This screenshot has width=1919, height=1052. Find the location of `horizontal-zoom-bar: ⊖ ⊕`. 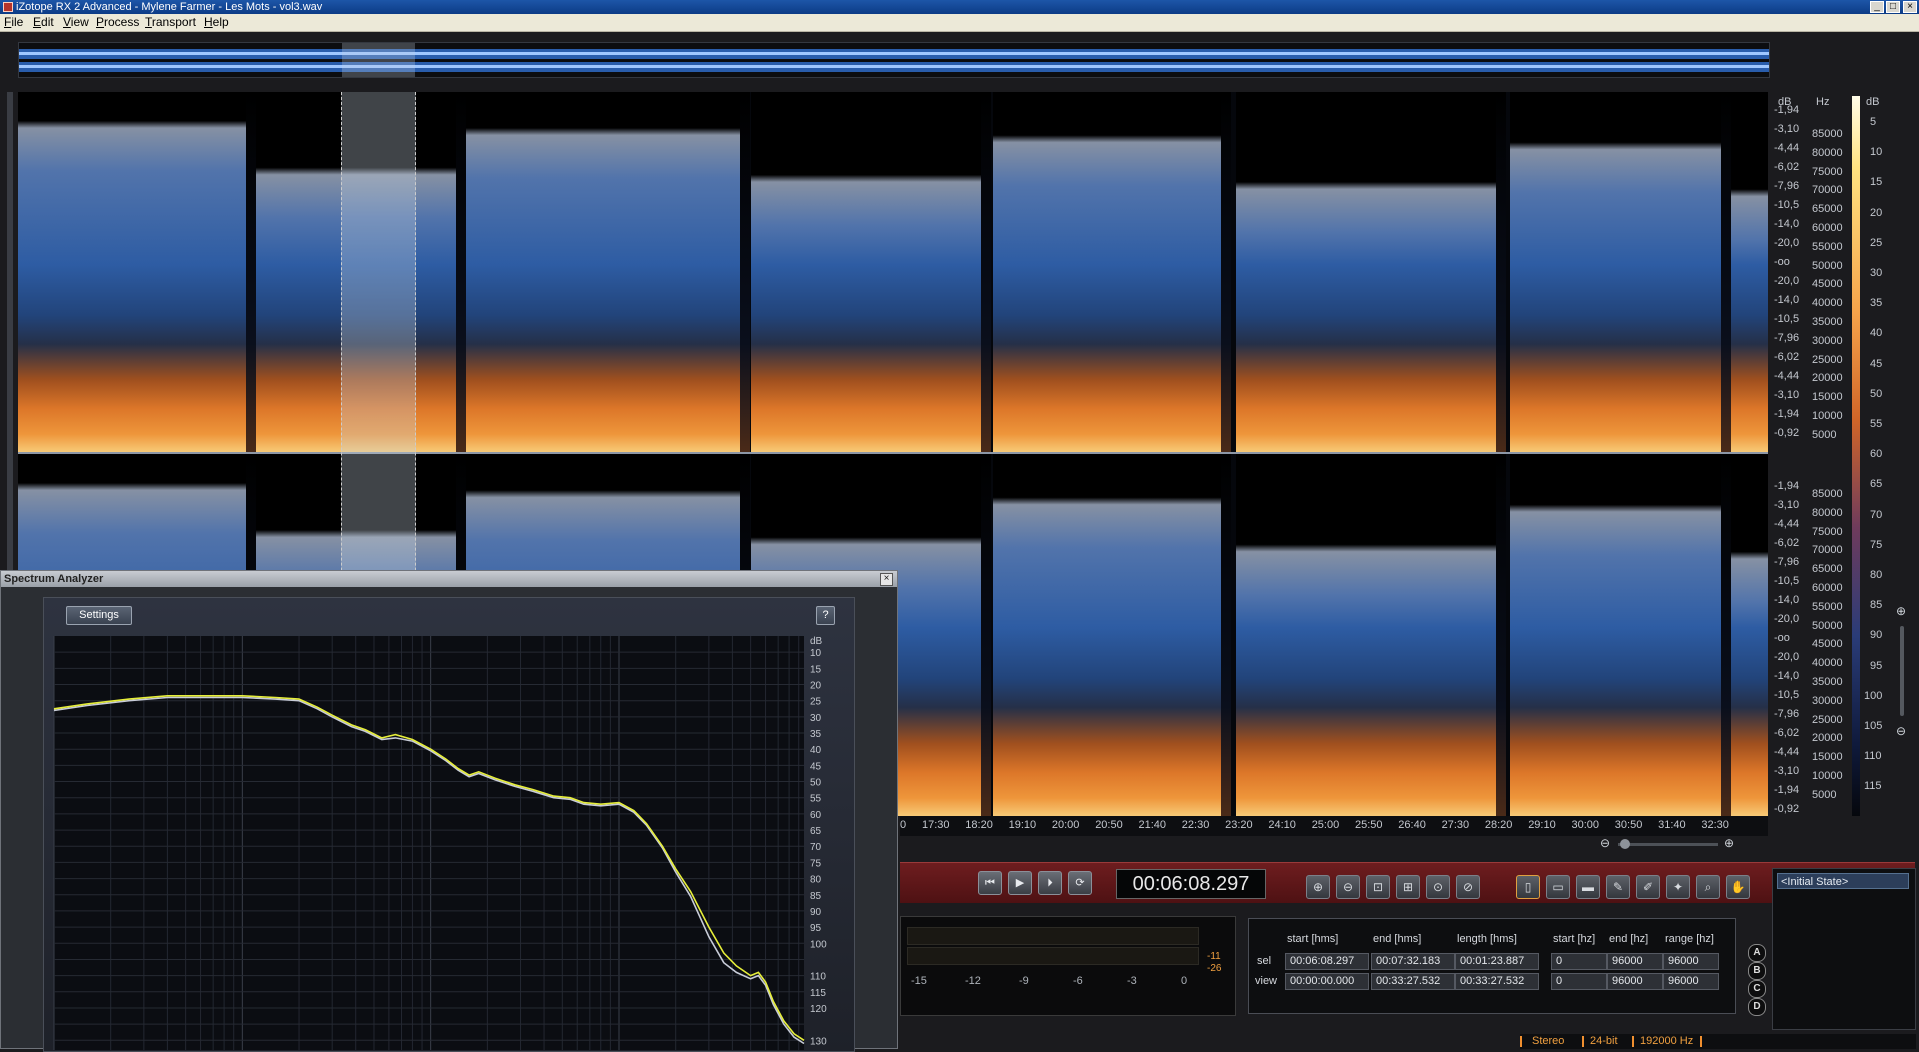

horizontal-zoom-bar: ⊖ ⊕ is located at coordinates (1670, 844).